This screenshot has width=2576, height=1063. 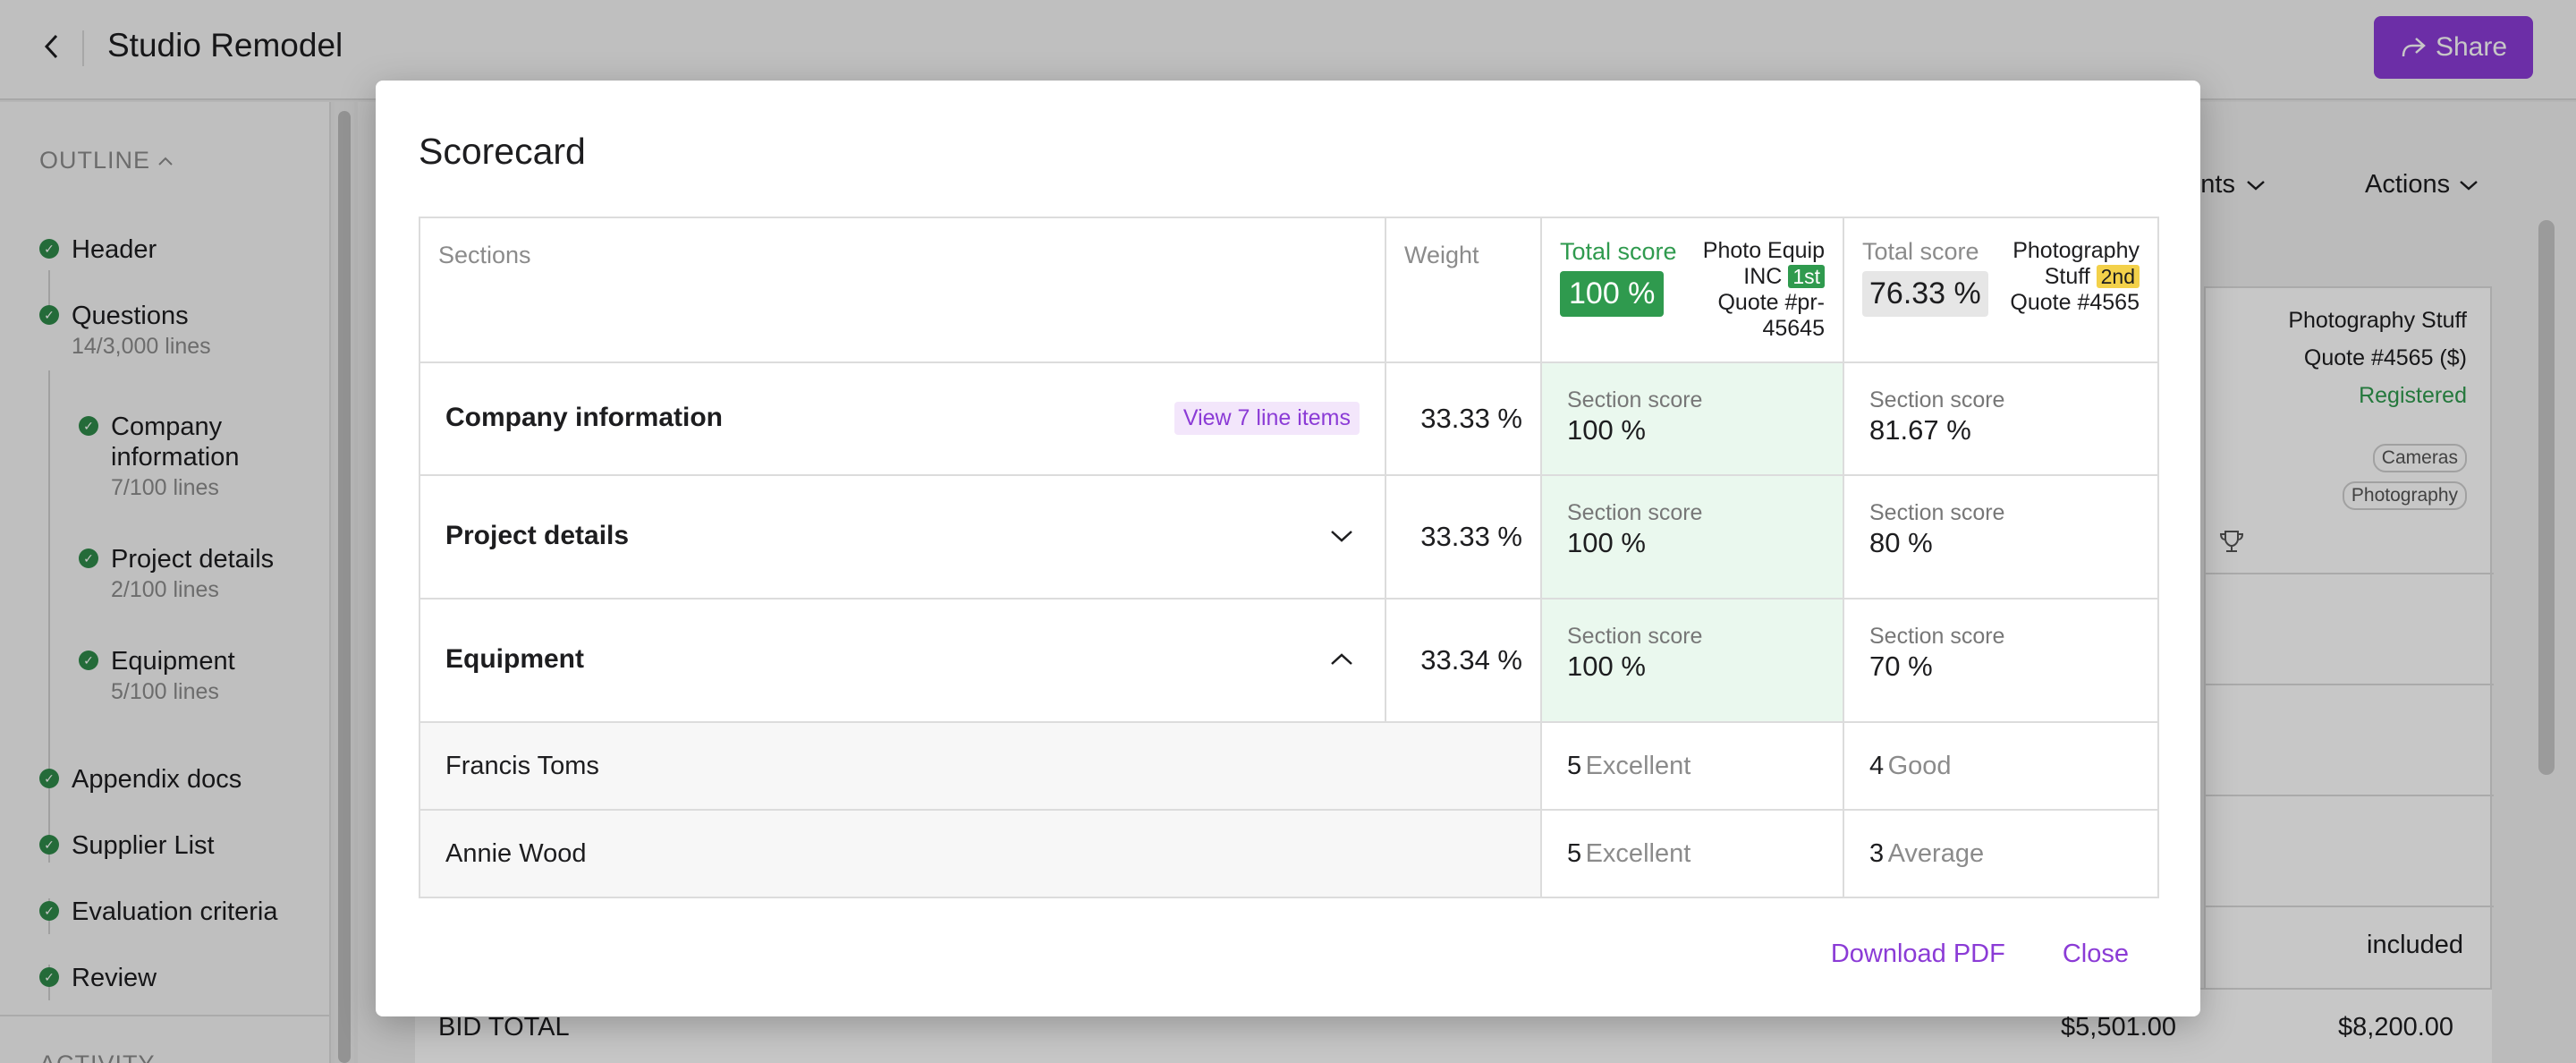 What do you see at coordinates (1877, 853) in the screenshot?
I see `rating-number: 3` at bounding box center [1877, 853].